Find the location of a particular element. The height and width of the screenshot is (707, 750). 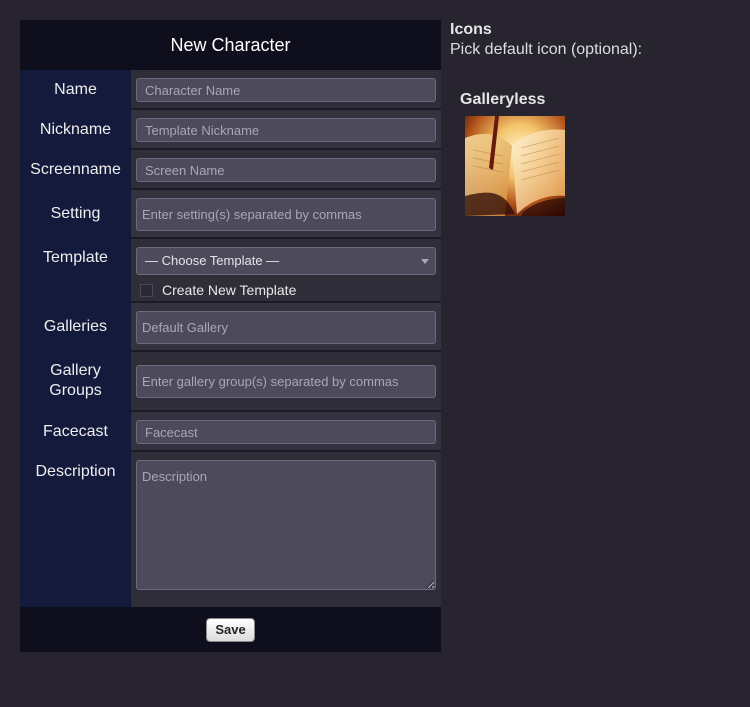

description-field-cell is located at coordinates (286, 529).